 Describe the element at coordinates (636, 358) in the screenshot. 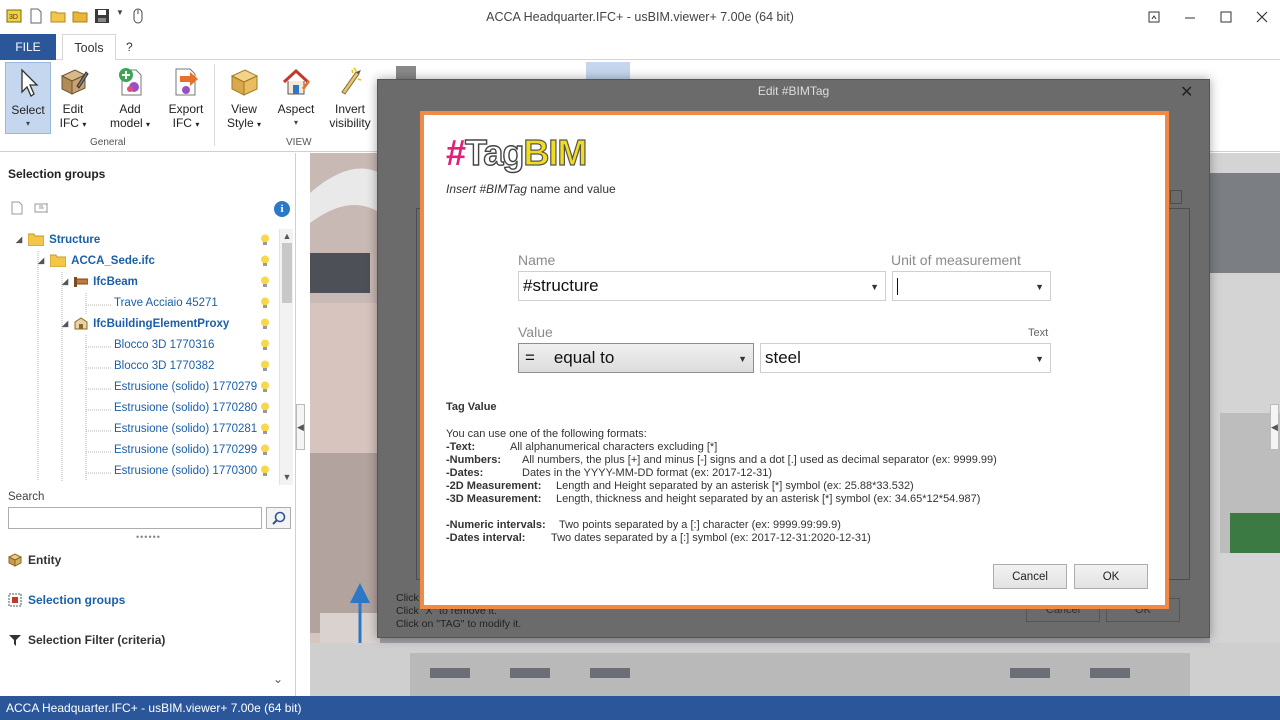

I see `operator-combobox: = equal to ▼` at that location.